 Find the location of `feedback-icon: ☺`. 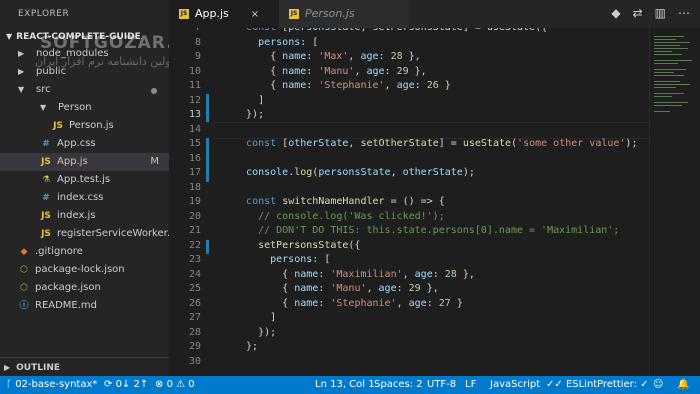

feedback-icon: ☺ is located at coordinates (658, 385).